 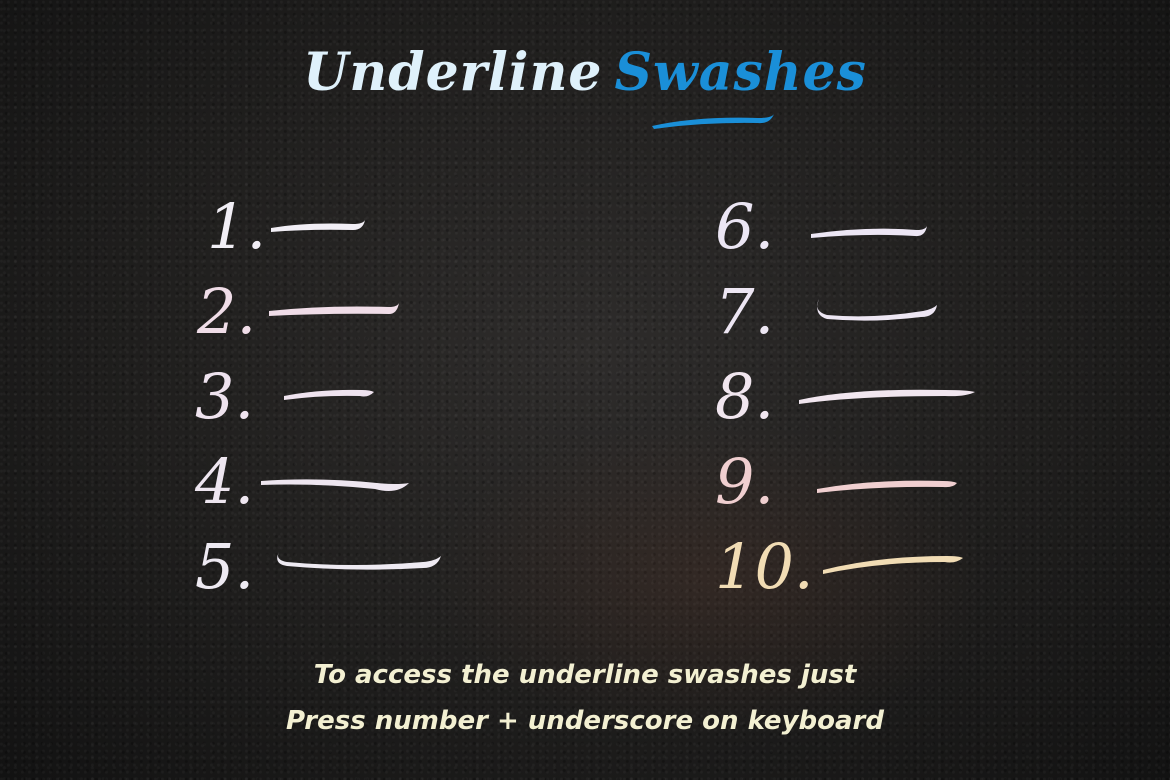 I want to click on swash-number: 5., so click(x=225, y=566).